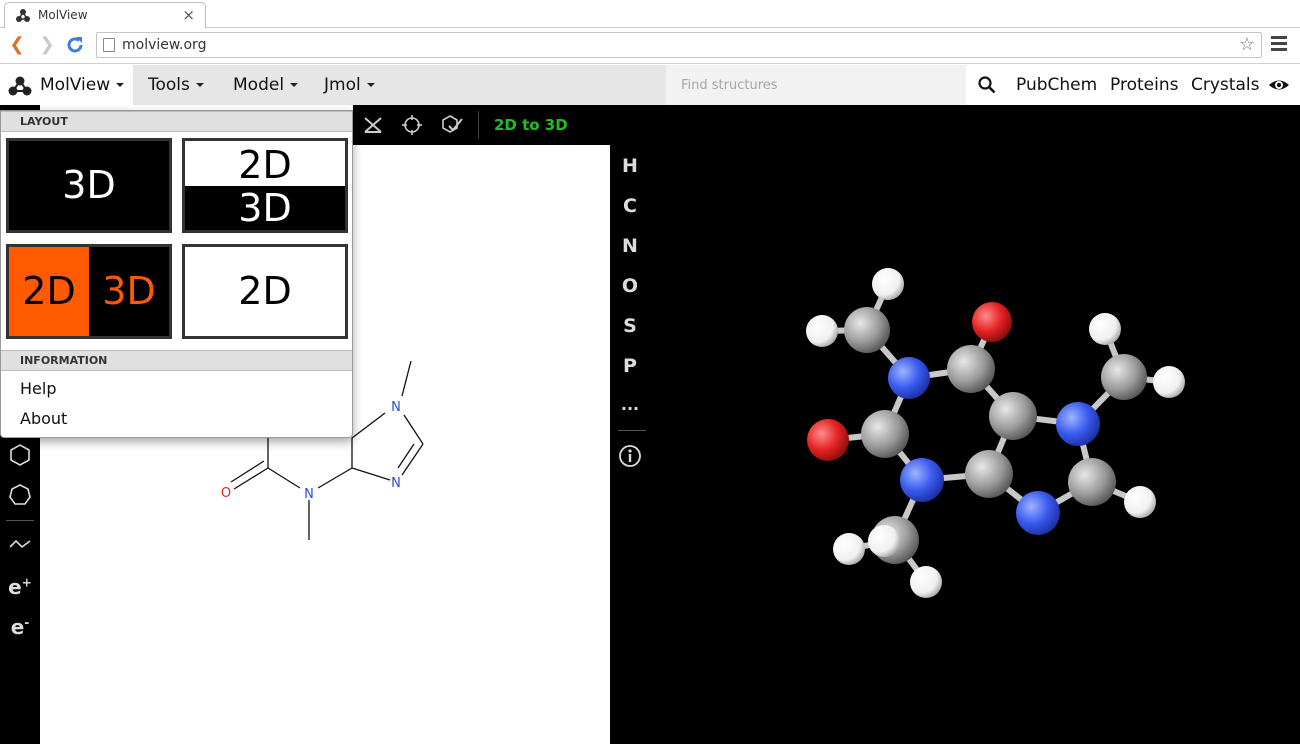 Image resolution: width=1300 pixels, height=748 pixels. Describe the element at coordinates (226, 493) in the screenshot. I see `atom-label-o1: O` at that location.